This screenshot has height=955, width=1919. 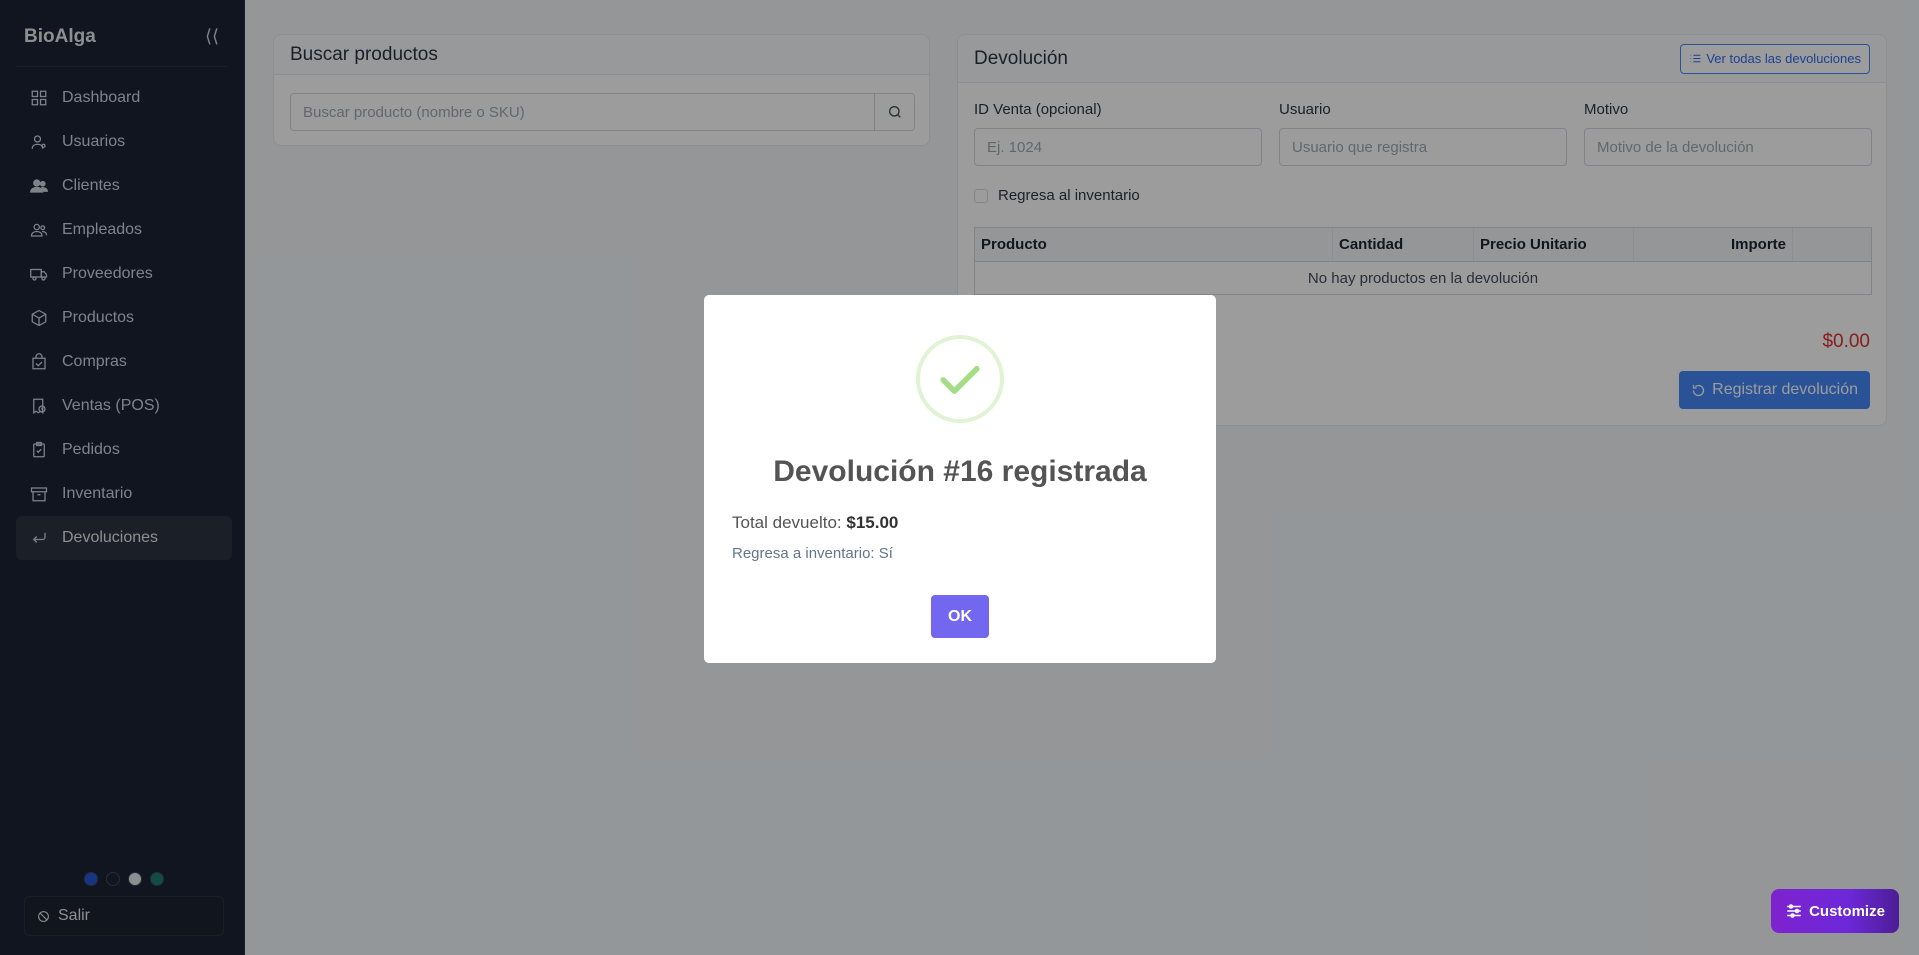 I want to click on customize-button: Customize, so click(x=1835, y=911).